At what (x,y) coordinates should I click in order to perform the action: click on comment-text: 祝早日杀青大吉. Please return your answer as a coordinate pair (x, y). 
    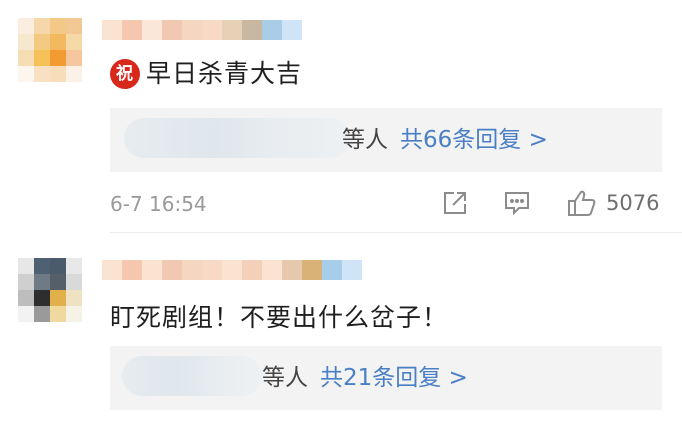
    Looking at the image, I should click on (206, 74).